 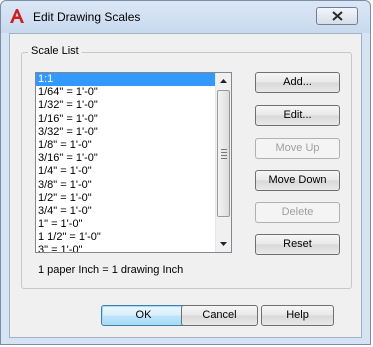 I want to click on scroll-grip-icon, so click(x=224, y=155).